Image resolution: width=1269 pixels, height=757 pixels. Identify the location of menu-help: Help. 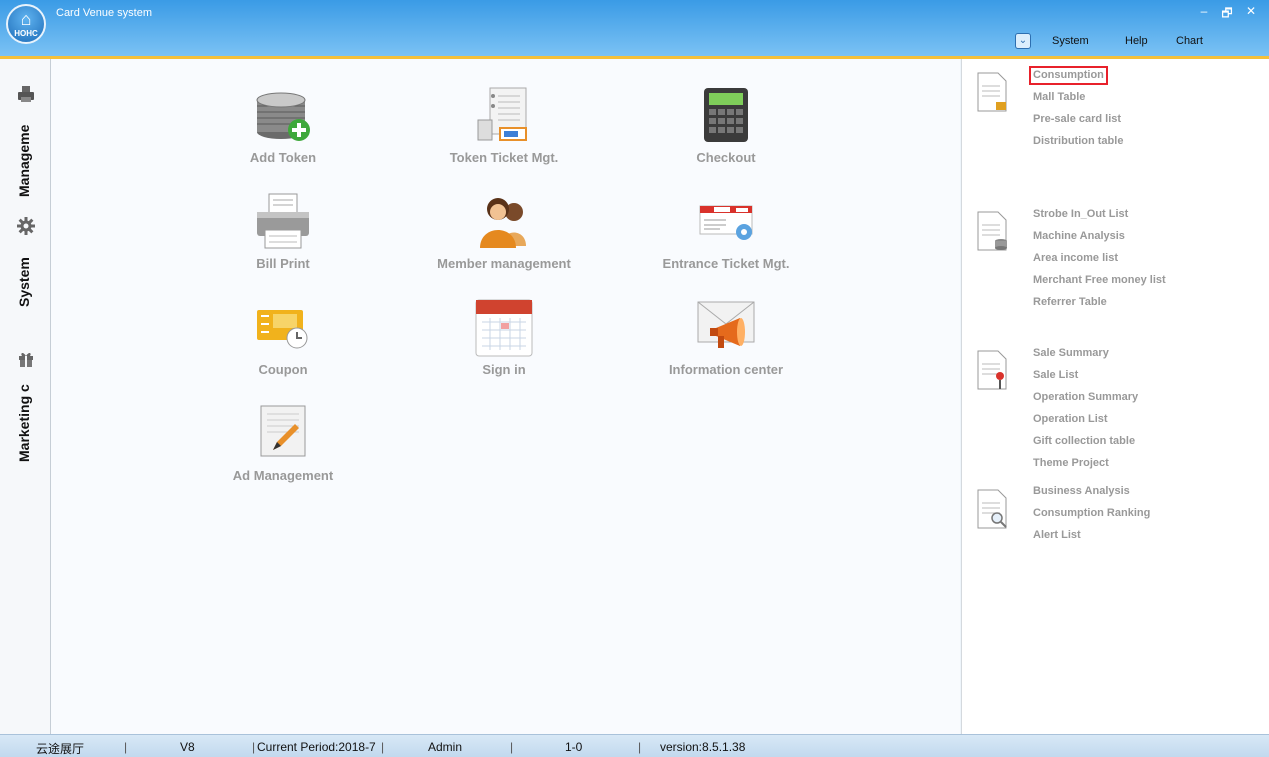
(1136, 41).